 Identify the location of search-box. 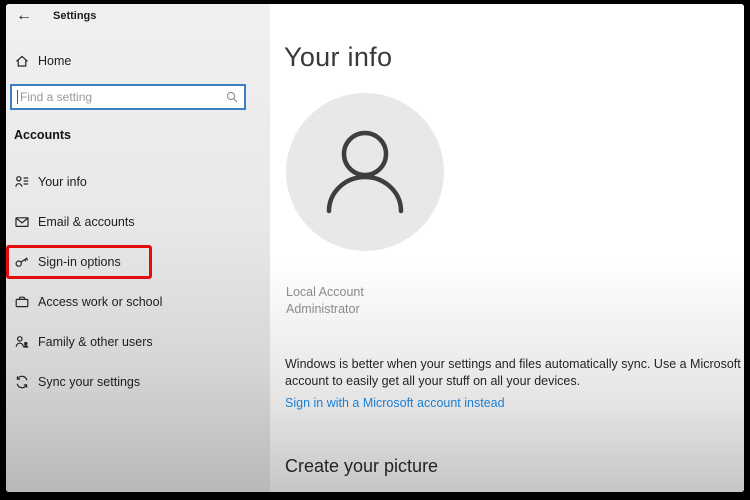
(128, 97).